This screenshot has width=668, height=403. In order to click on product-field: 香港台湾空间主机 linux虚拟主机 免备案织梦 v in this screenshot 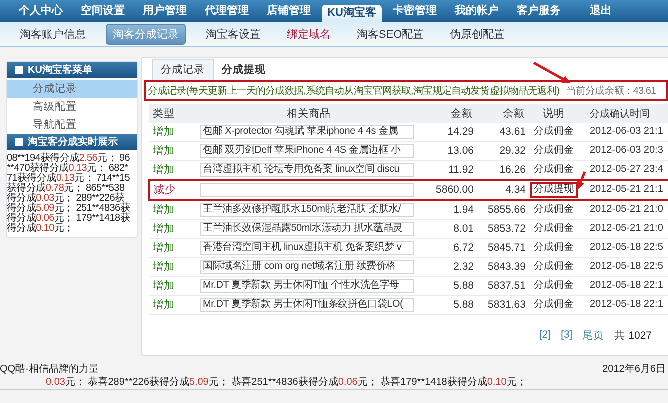, I will do `click(307, 248)`.